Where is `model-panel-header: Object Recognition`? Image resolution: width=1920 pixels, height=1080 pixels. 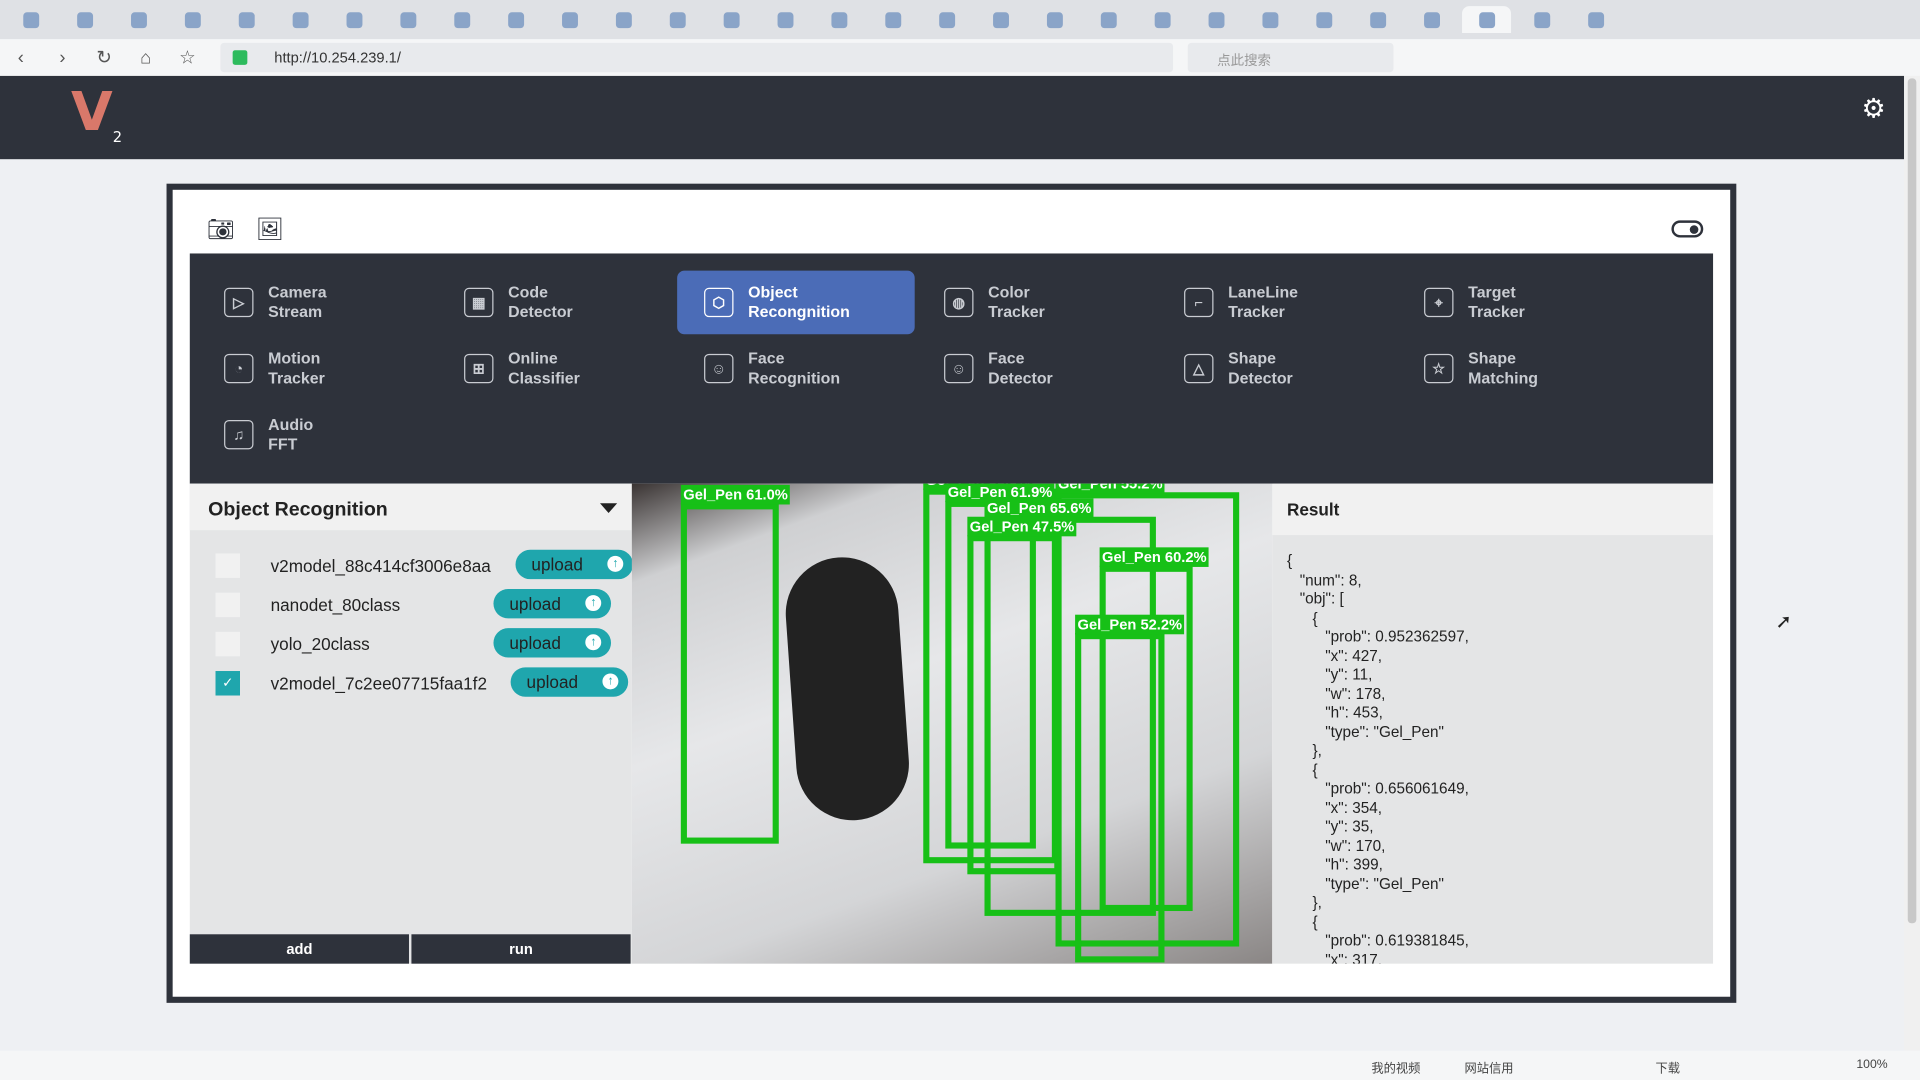
model-panel-header: Object Recognition is located at coordinates (410, 507).